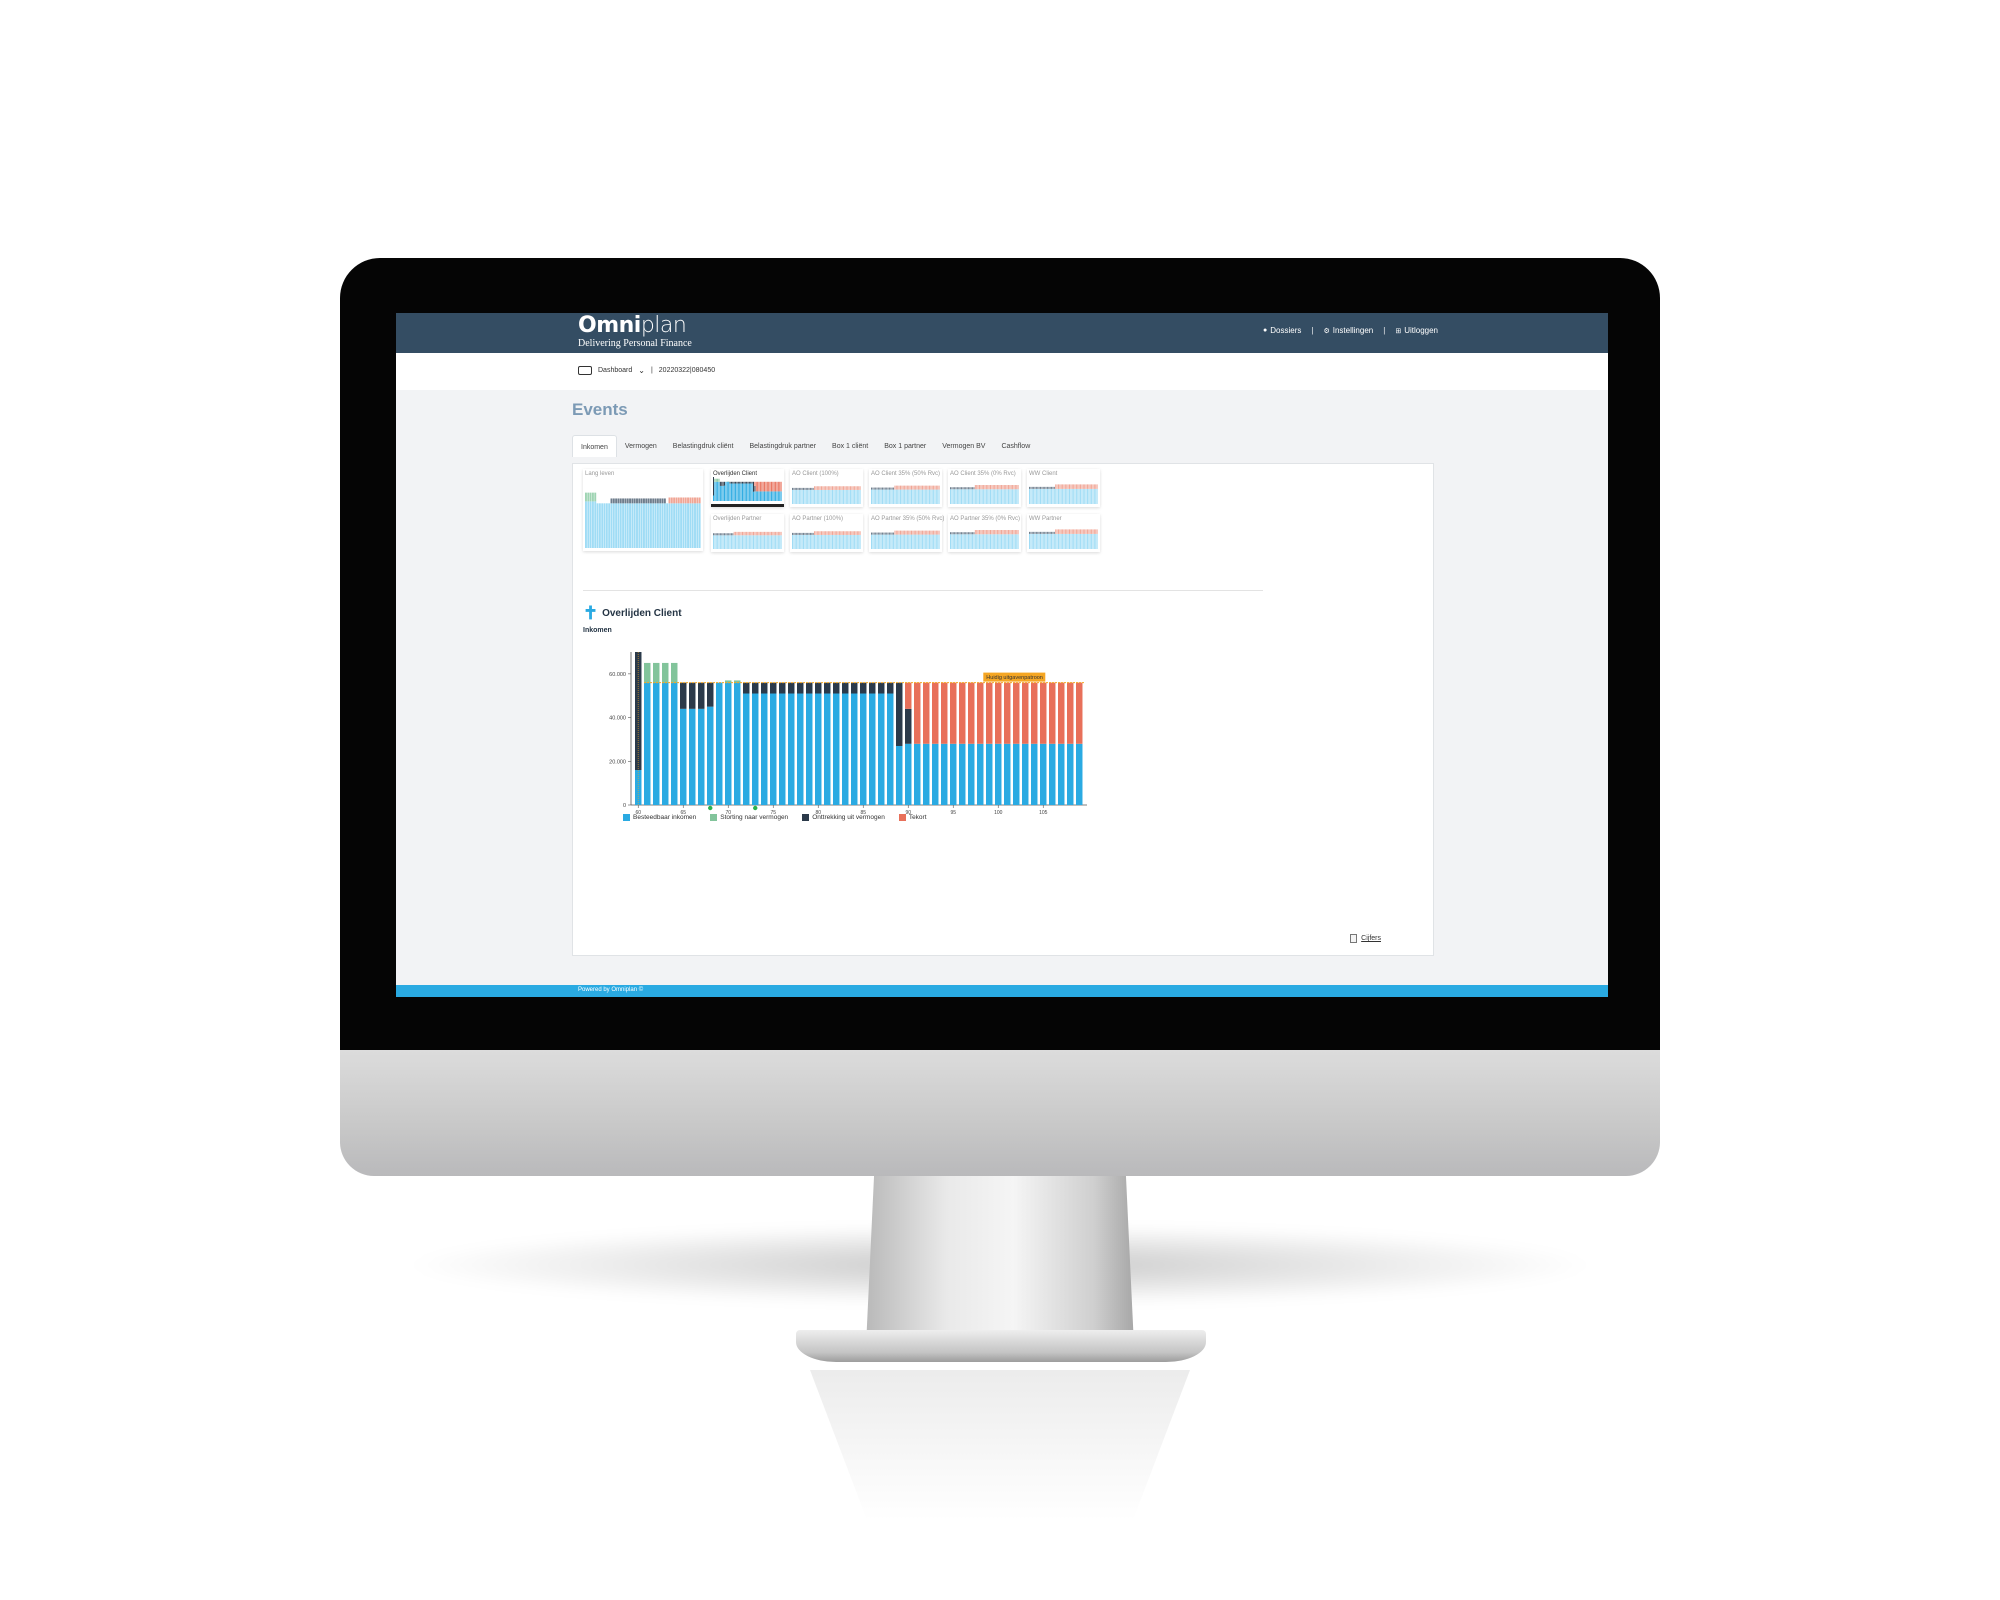 This screenshot has width=2000, height=1600. I want to click on cijfers-link: Cijfers, so click(1365, 938).